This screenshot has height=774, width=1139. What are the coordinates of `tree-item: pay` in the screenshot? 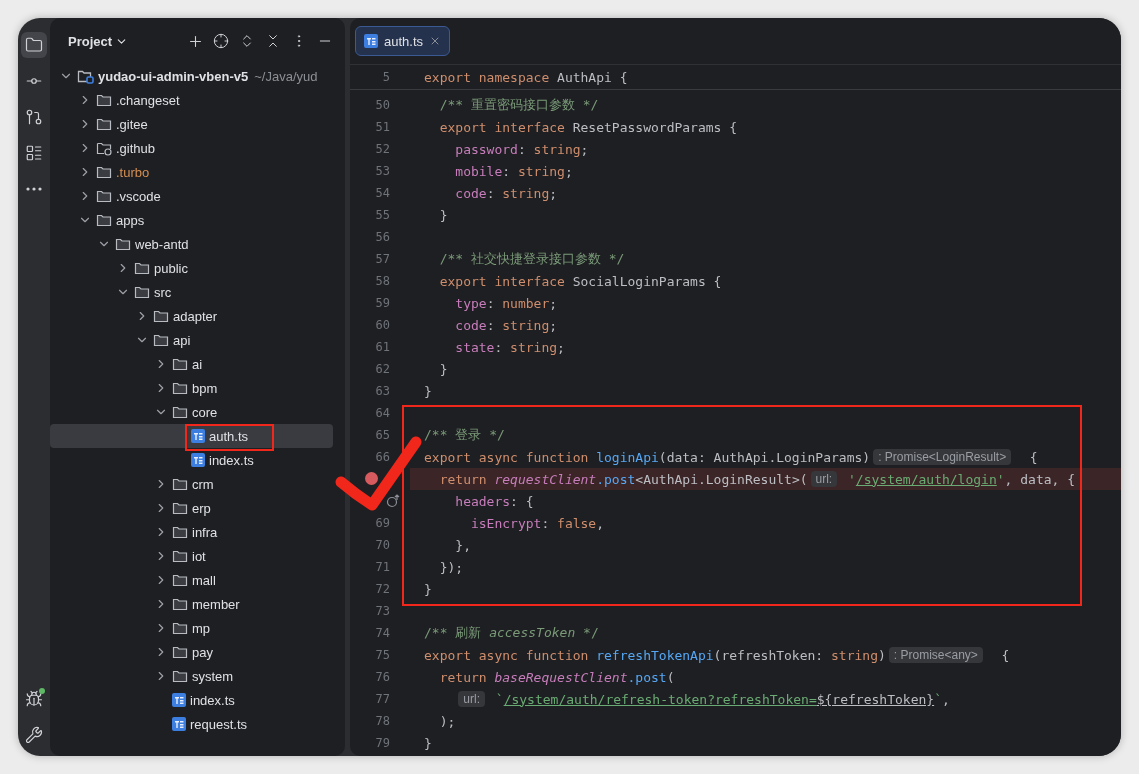 It's located at (191, 652).